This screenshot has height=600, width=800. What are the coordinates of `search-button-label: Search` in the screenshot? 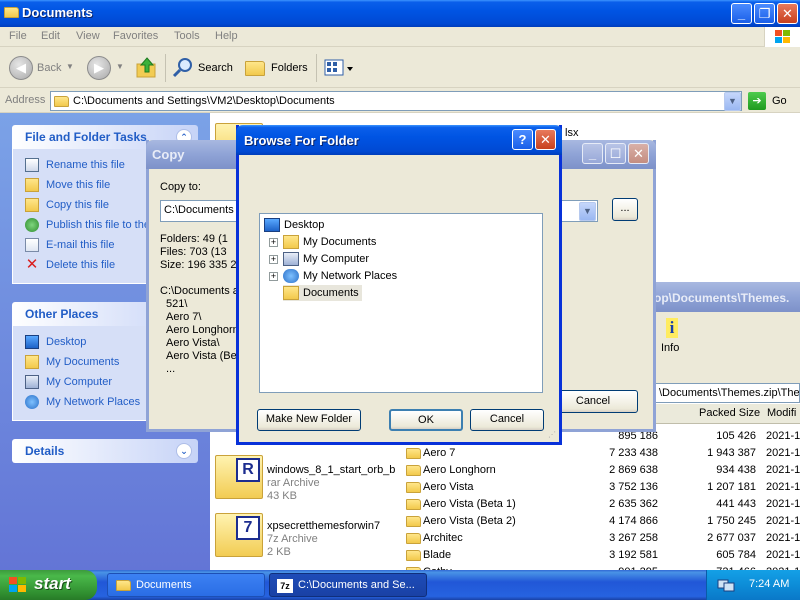 It's located at (215, 68).